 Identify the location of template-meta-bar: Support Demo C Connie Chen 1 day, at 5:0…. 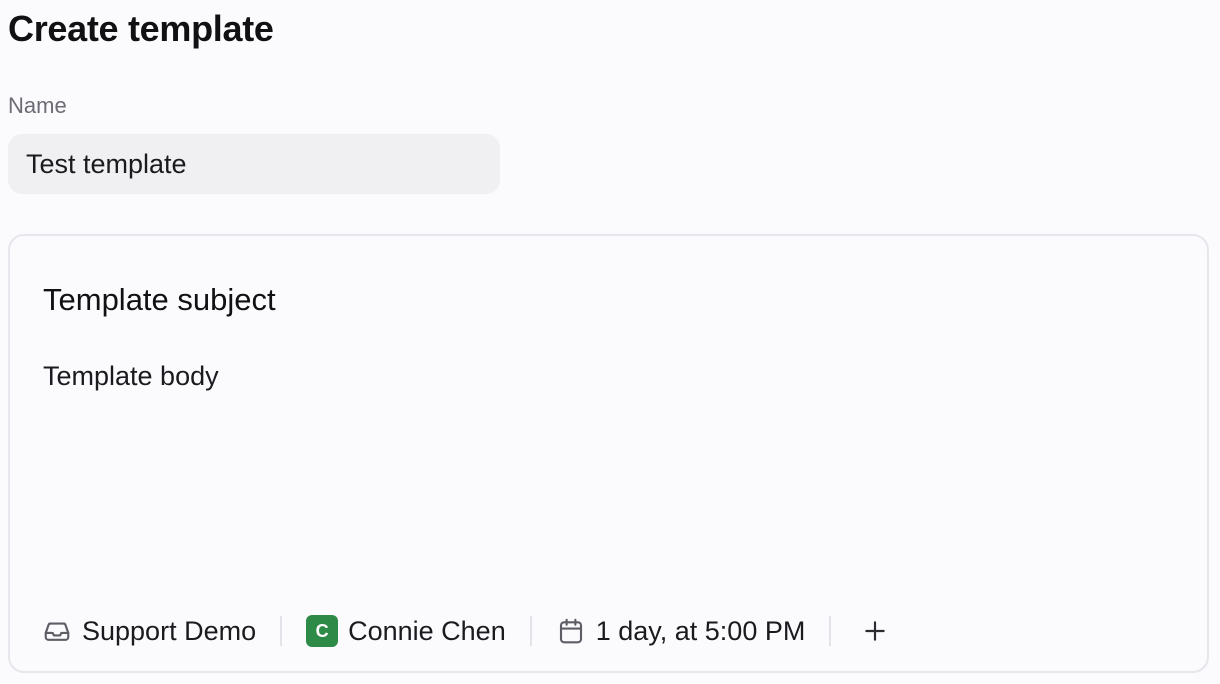
(468, 631).